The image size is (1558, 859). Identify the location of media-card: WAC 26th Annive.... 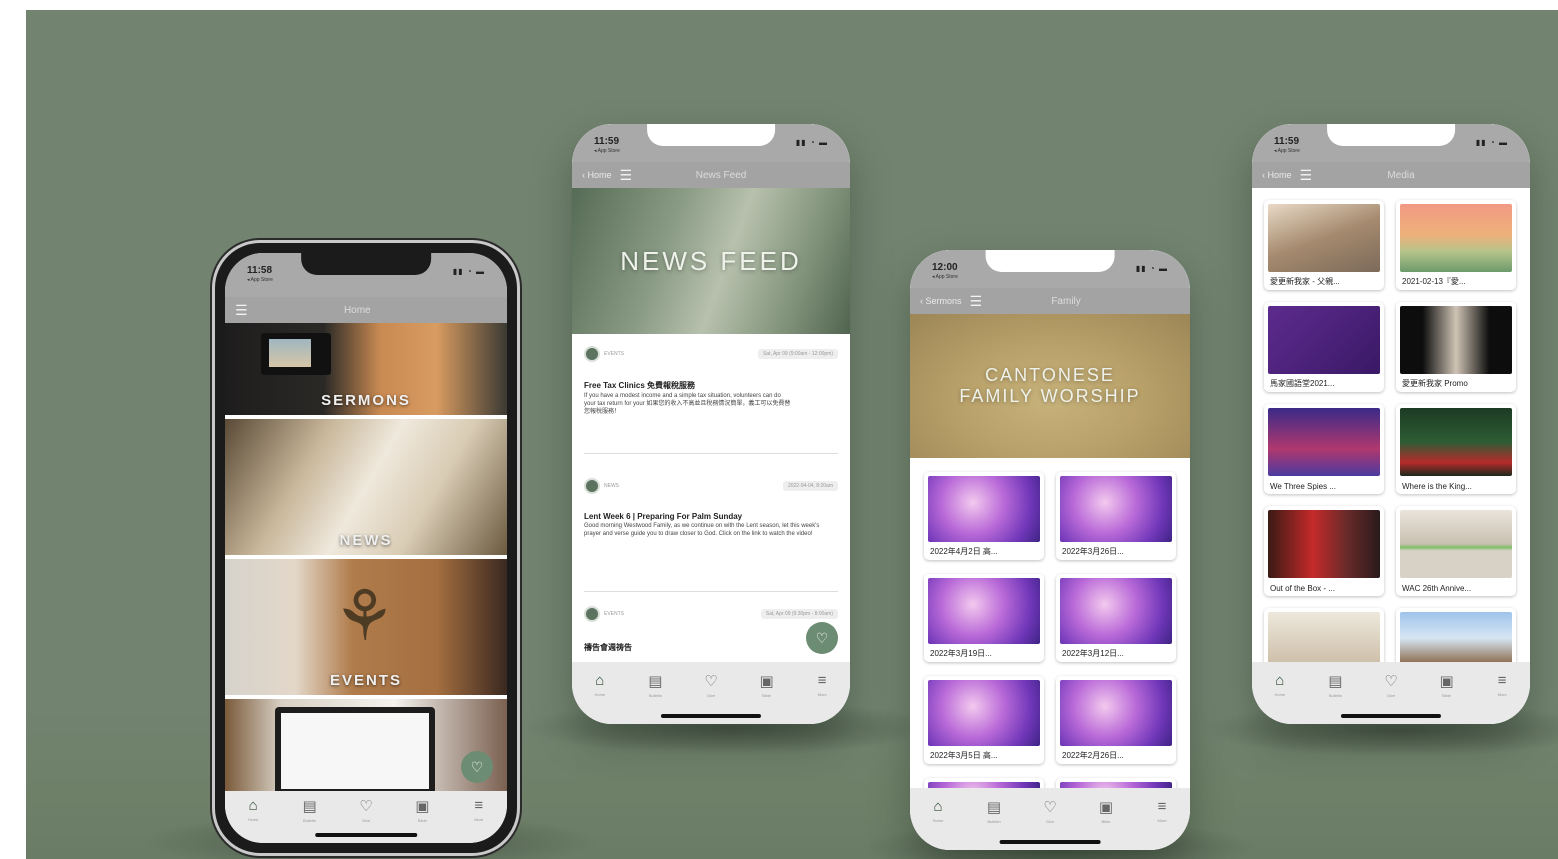
(1456, 551).